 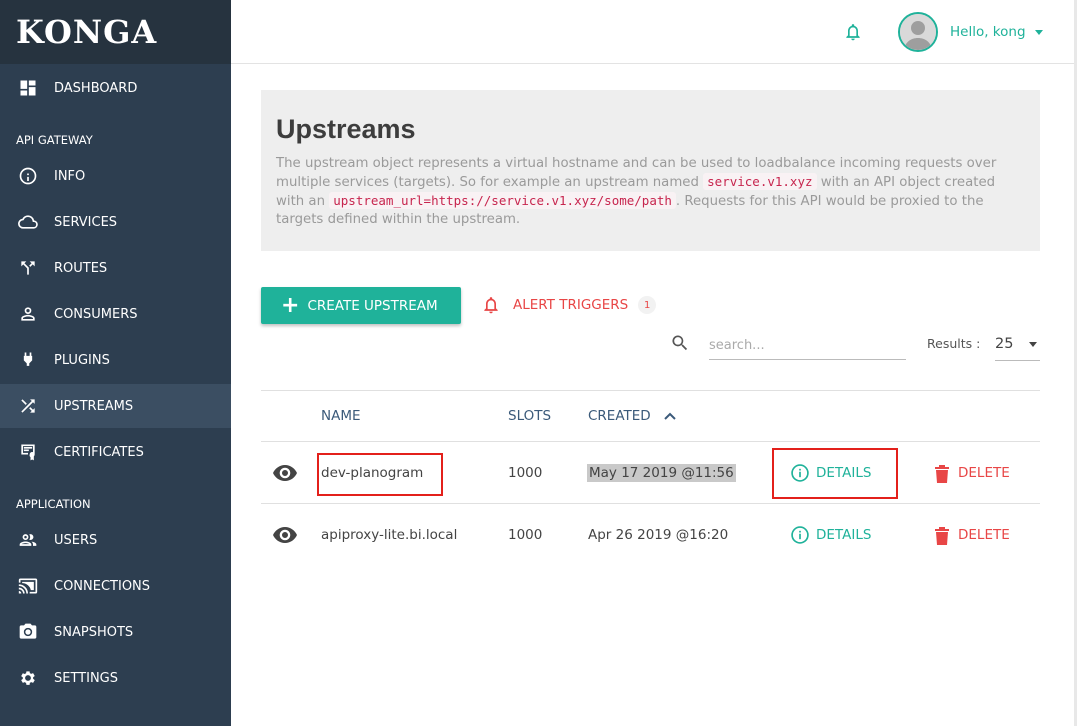 I want to click on sidebar-item-label: CONSUMERS, so click(x=96, y=314).